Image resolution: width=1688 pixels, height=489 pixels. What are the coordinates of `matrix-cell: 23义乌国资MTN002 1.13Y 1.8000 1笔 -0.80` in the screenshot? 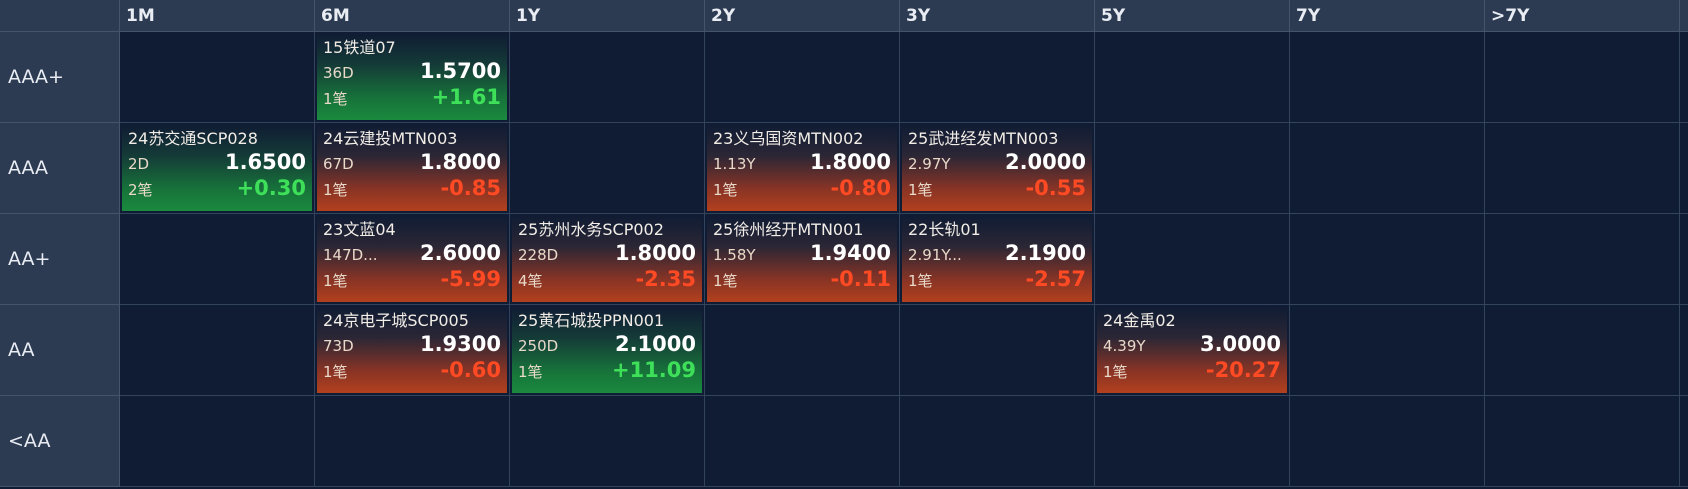 It's located at (802, 168).